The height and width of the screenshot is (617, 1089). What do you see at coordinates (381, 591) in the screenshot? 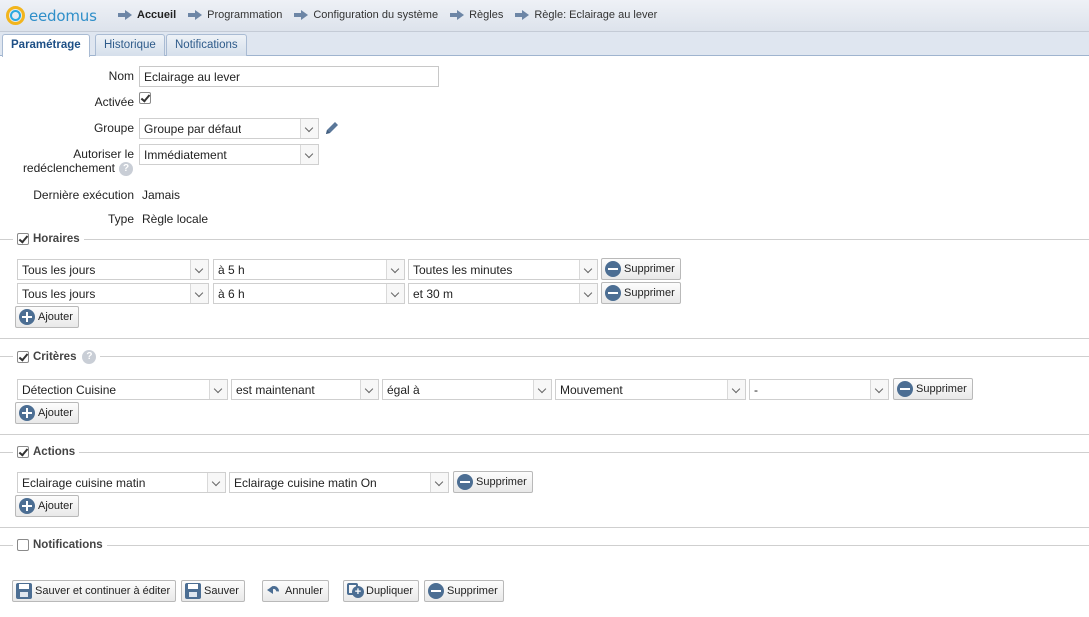
I see `duplicate-button: Dupliquer` at bounding box center [381, 591].